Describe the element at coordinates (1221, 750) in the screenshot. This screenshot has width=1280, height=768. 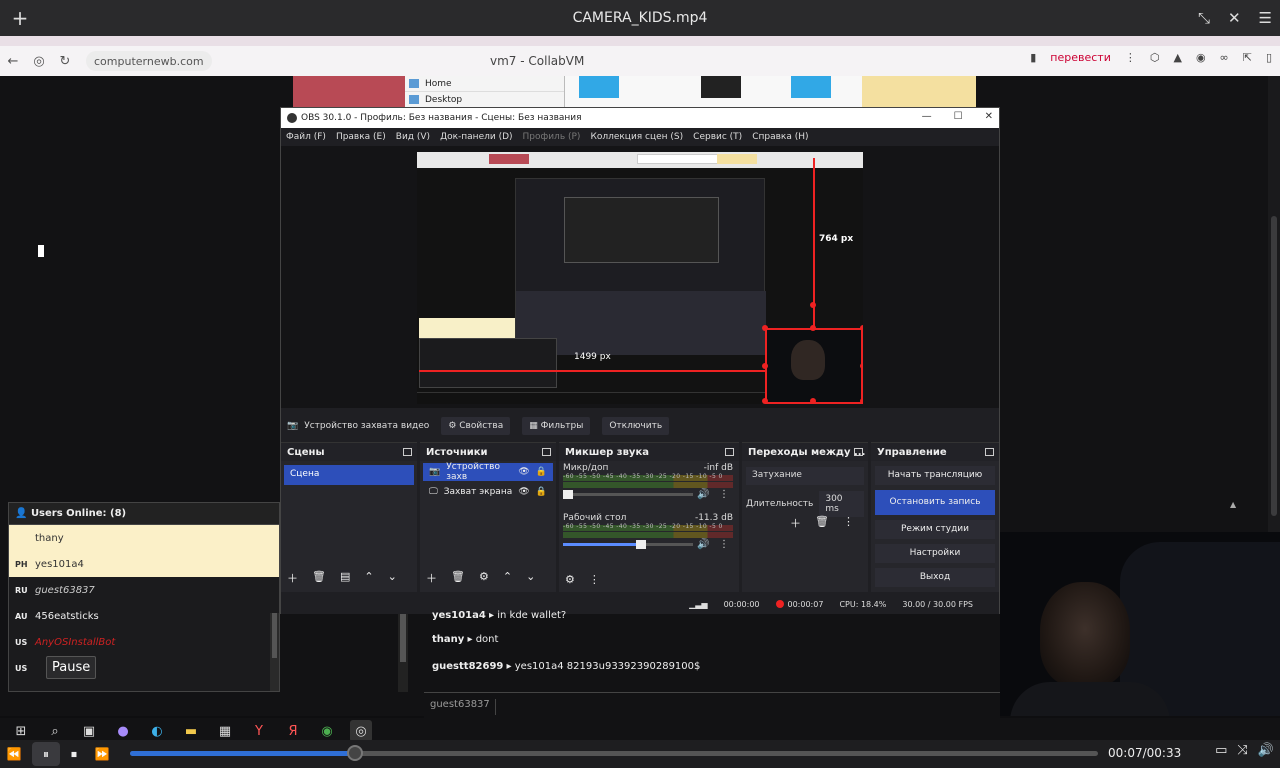
I see `picture-in-picture-icon: ▭` at that location.